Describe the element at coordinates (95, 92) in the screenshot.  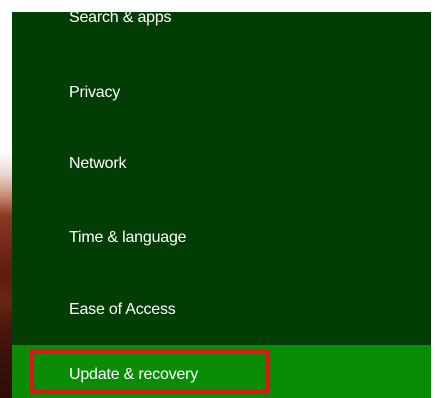
I see `menu-item-label: Privacy` at that location.